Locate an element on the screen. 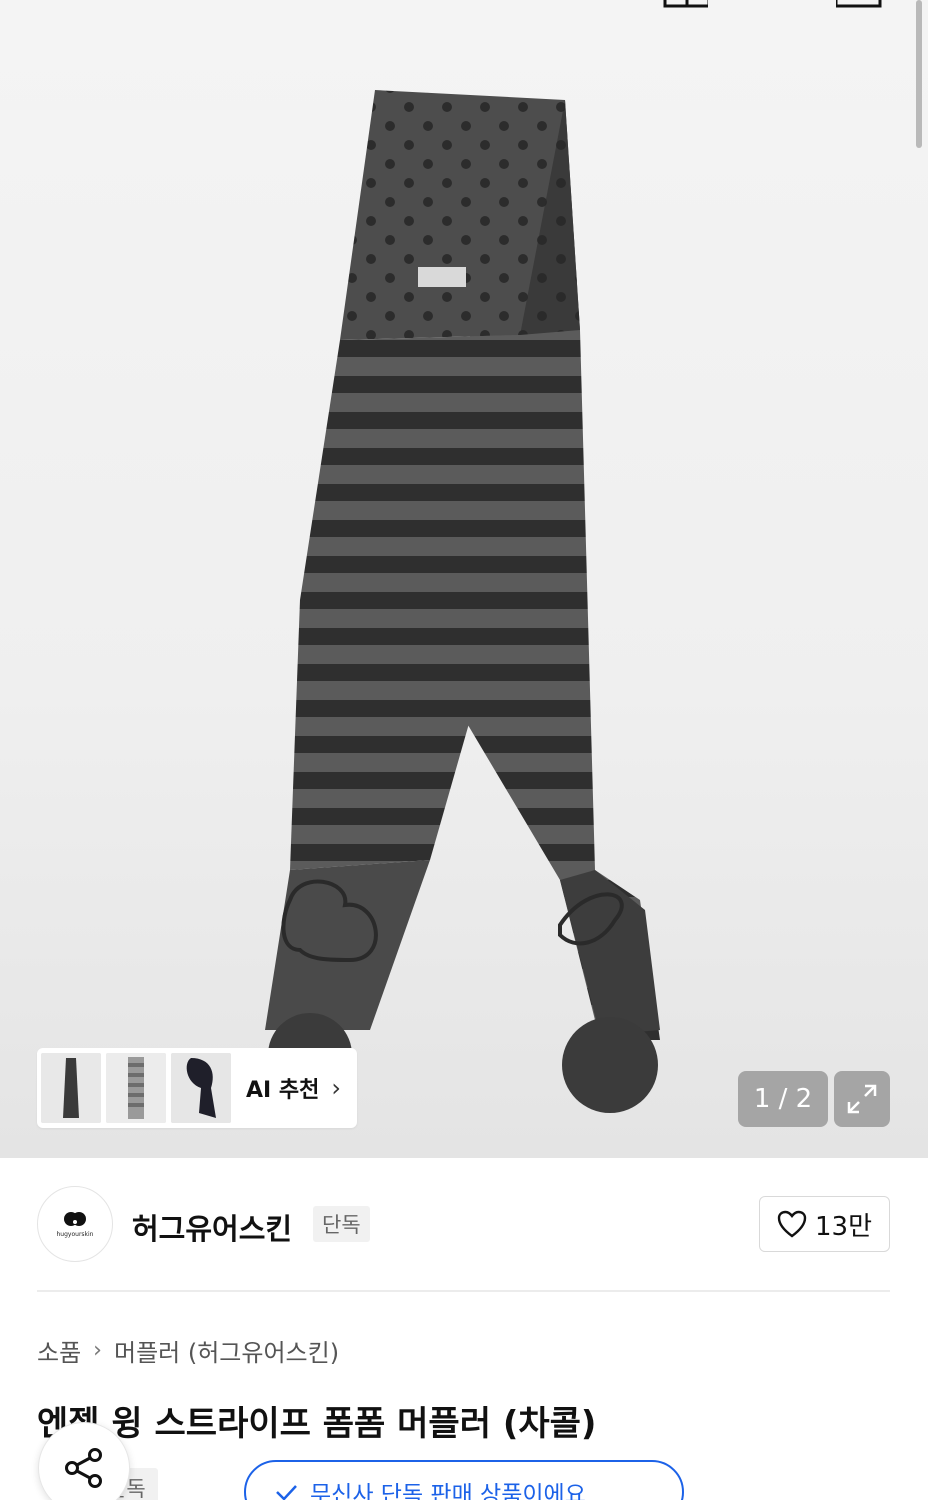 Image resolution: width=928 pixels, height=1500 pixels. brand-logo: hugyourskin is located at coordinates (75, 1224).